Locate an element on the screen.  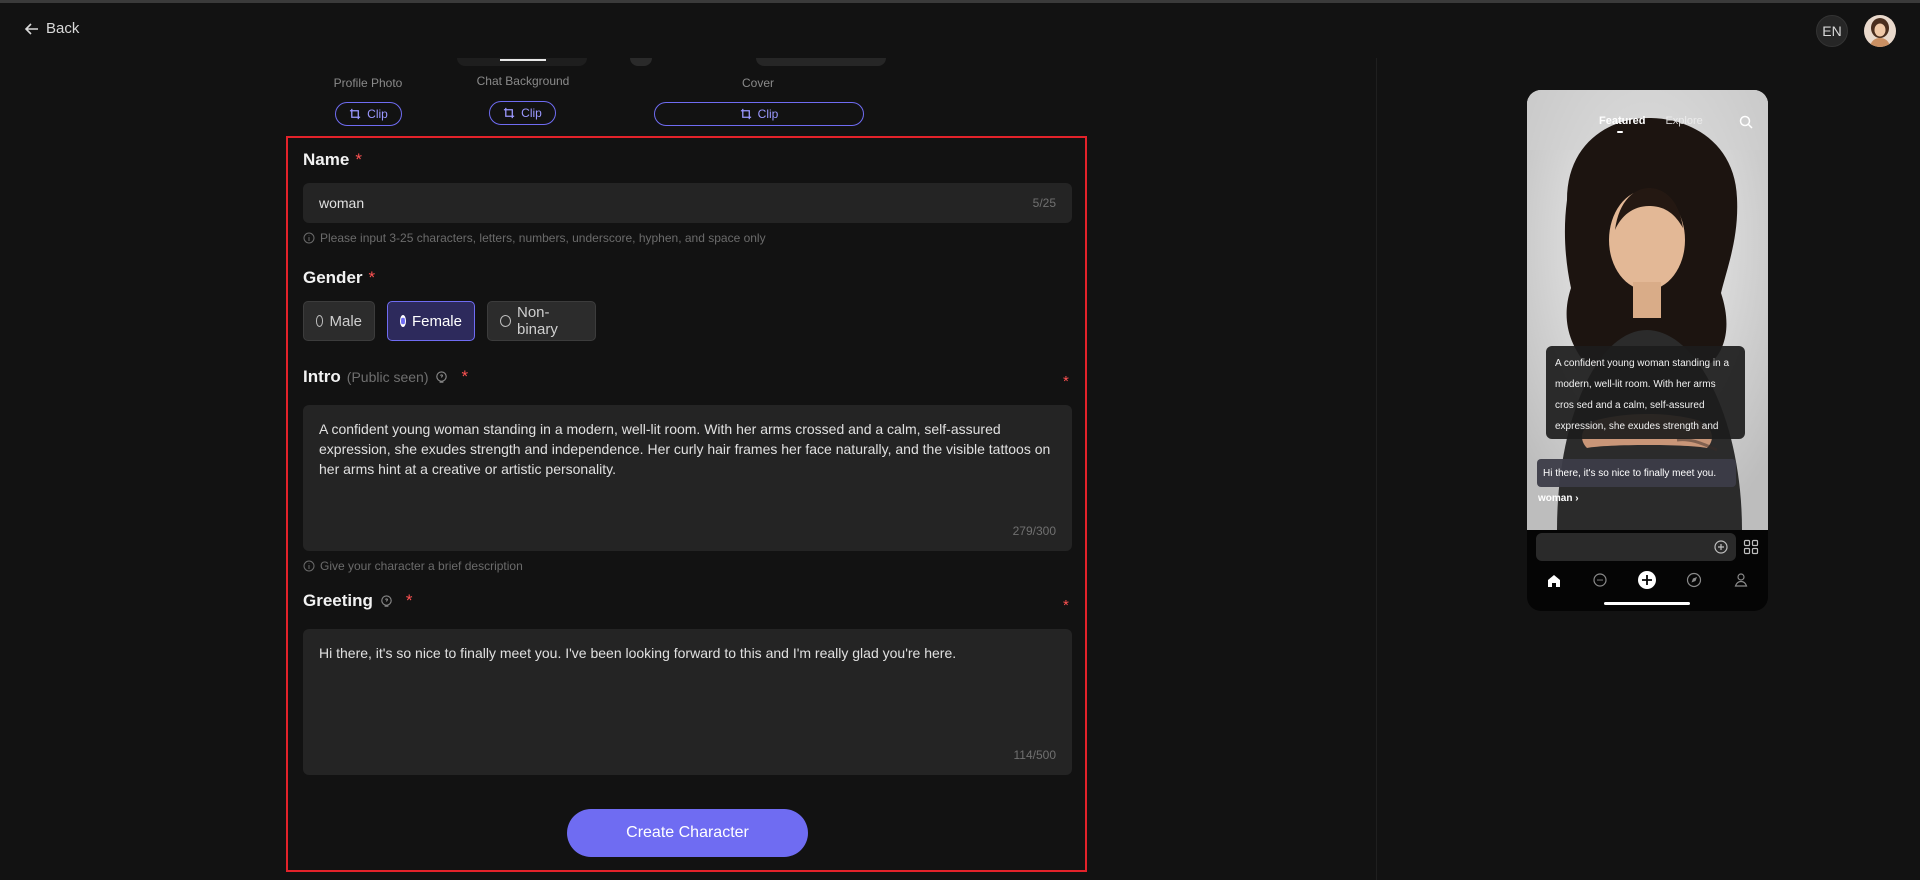
greeting-label-text: Greeting is located at coordinates (338, 600).